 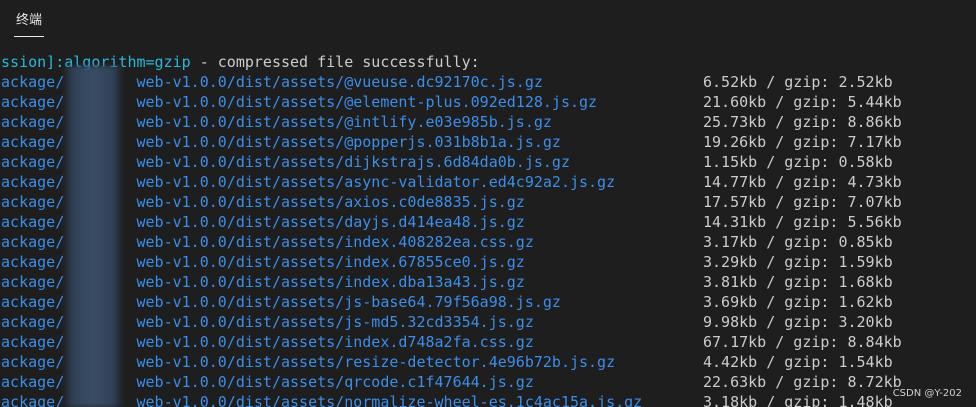 What do you see at coordinates (802, 142) in the screenshot?
I see `file-size: 19.26kb / gzip: 7.17kb` at bounding box center [802, 142].